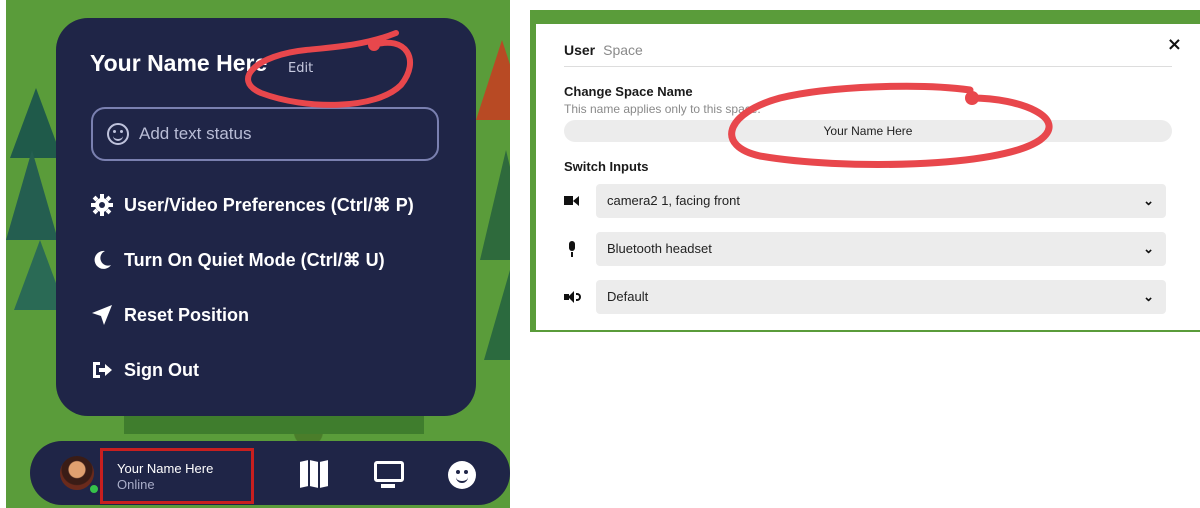 Image resolution: width=1200 pixels, height=508 pixels. What do you see at coordinates (881, 297) in the screenshot?
I see `speaker-select: Default ⌄` at bounding box center [881, 297].